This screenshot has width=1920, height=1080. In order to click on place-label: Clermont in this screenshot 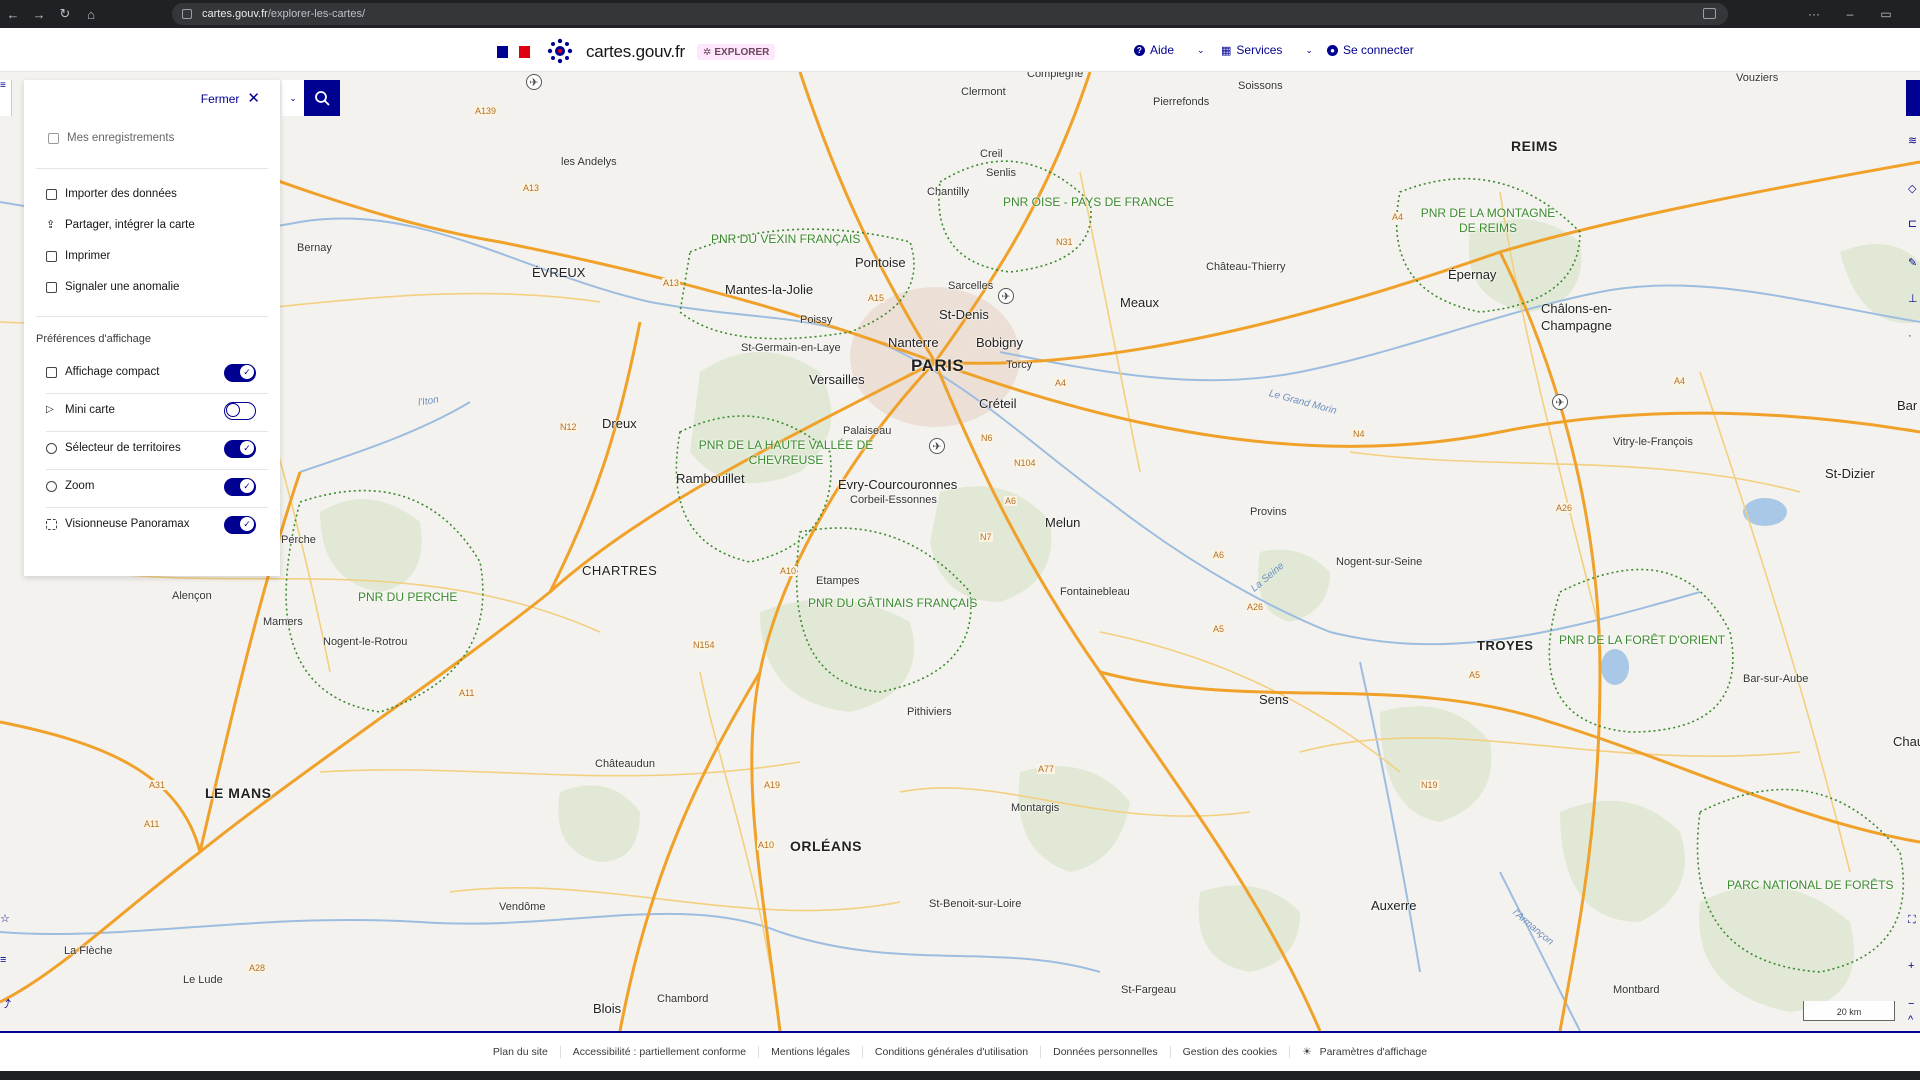, I will do `click(983, 92)`.